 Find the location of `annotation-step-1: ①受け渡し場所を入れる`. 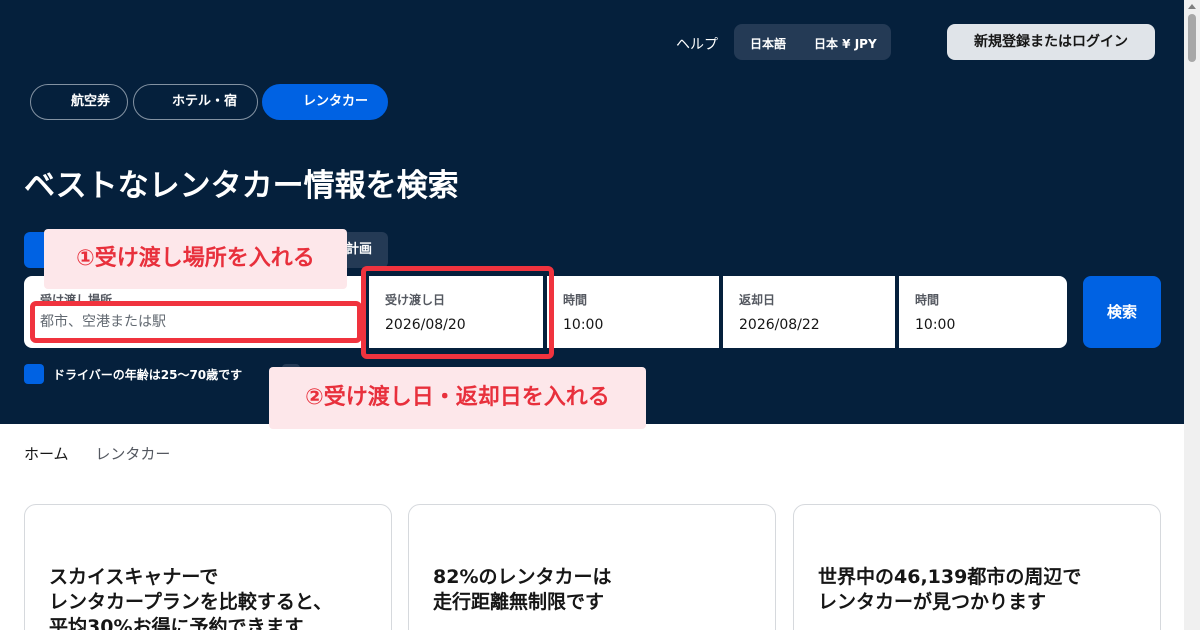

annotation-step-1: ①受け渡し場所を入れる is located at coordinates (195, 259).